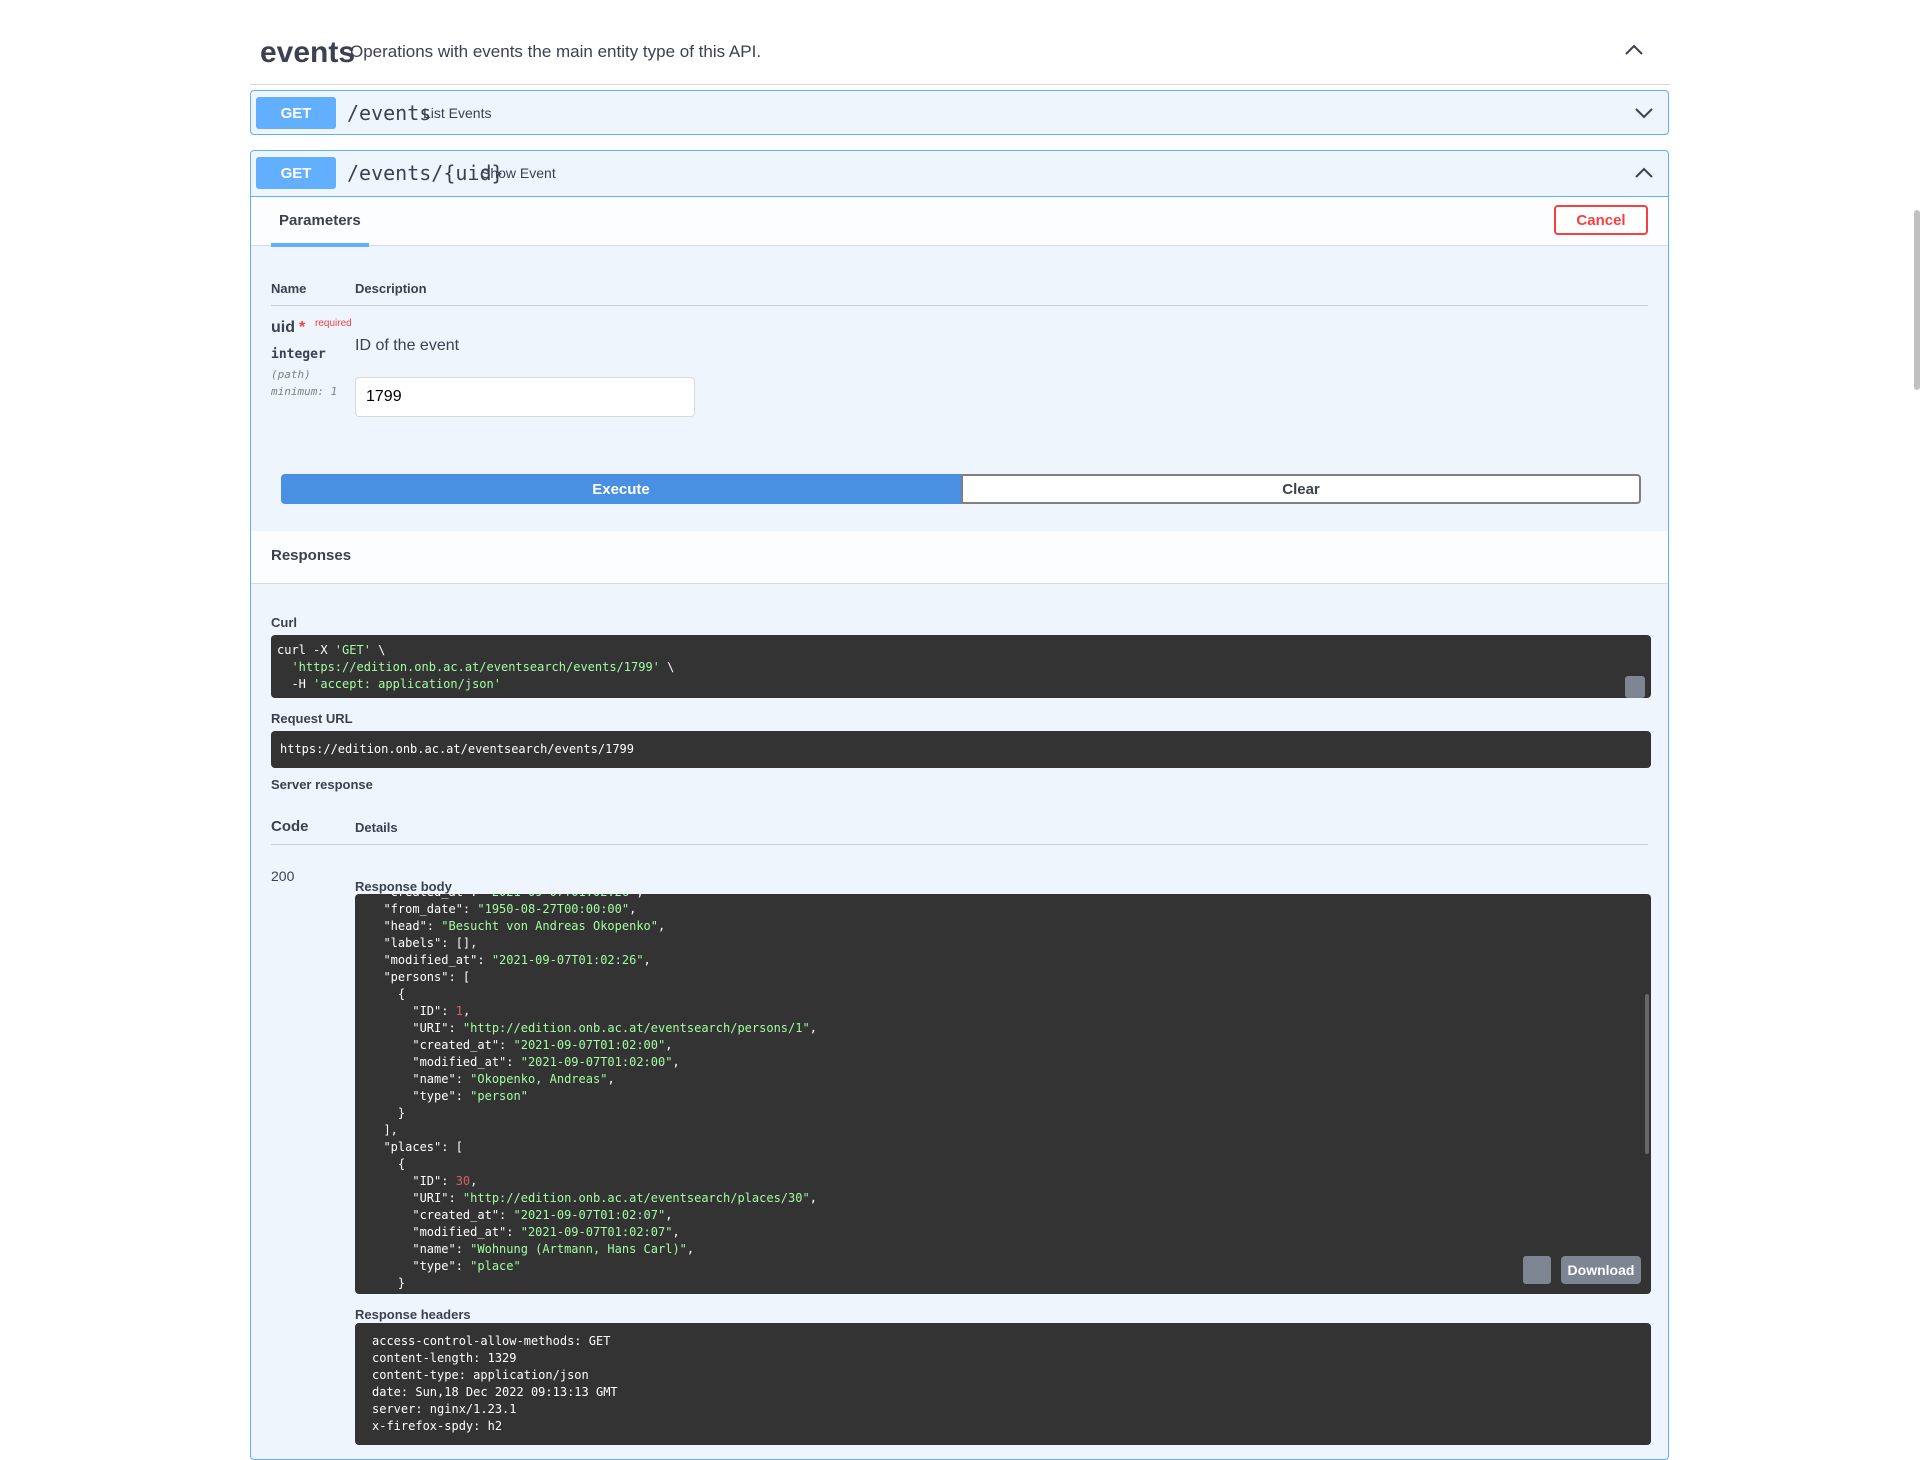 The image size is (1920, 1460). What do you see at coordinates (1917, 300) in the screenshot?
I see `page-scrollbar` at bounding box center [1917, 300].